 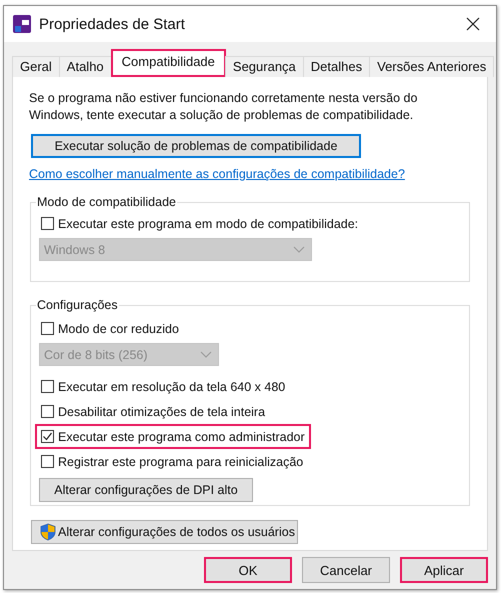 What do you see at coordinates (444, 570) in the screenshot?
I see `dialog-button: Aplicar` at bounding box center [444, 570].